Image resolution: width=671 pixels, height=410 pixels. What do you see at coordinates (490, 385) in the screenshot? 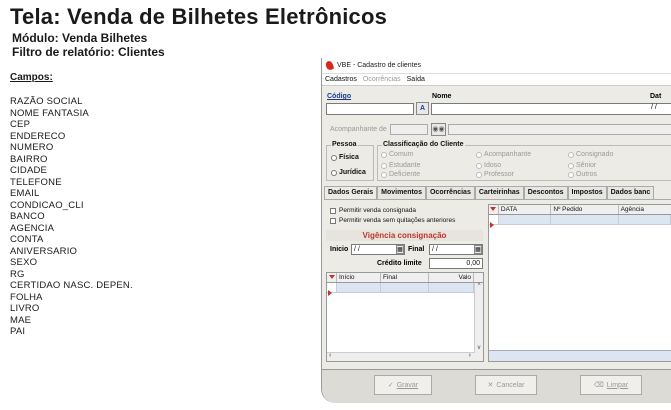
I see `cancel-icon: ✕` at bounding box center [490, 385].